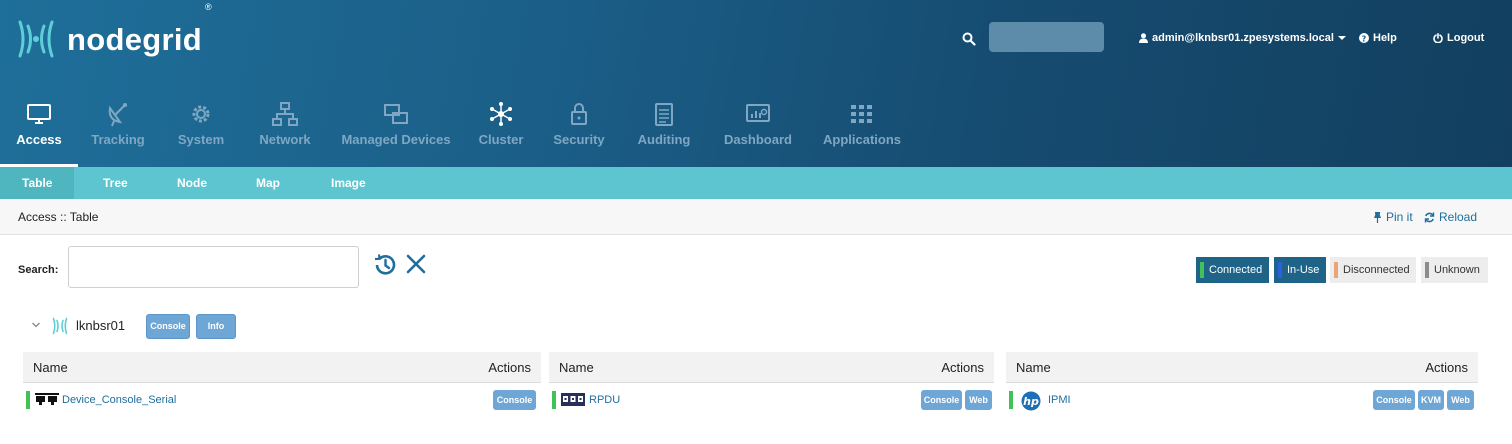  Describe the element at coordinates (36, 39) in the screenshot. I see `nodegrid-logo-icon` at that location.